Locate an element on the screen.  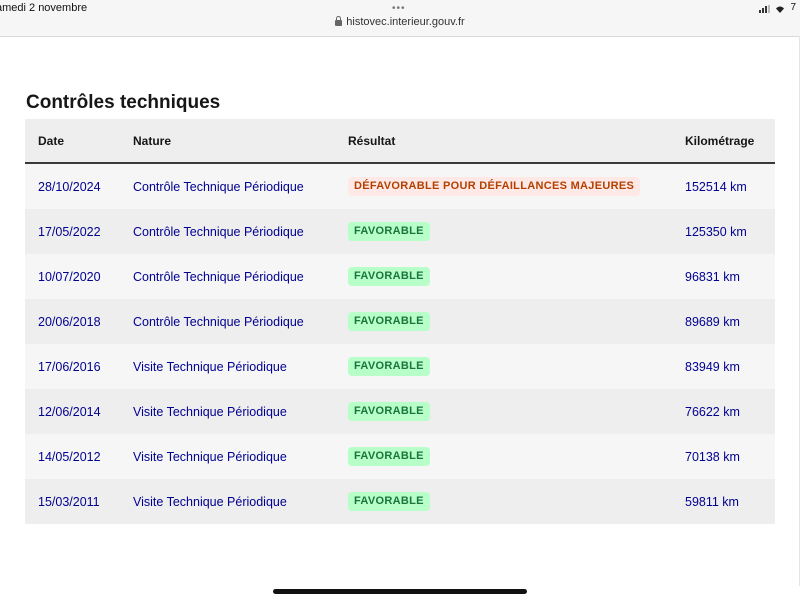
wifi-icon is located at coordinates (780, 9).